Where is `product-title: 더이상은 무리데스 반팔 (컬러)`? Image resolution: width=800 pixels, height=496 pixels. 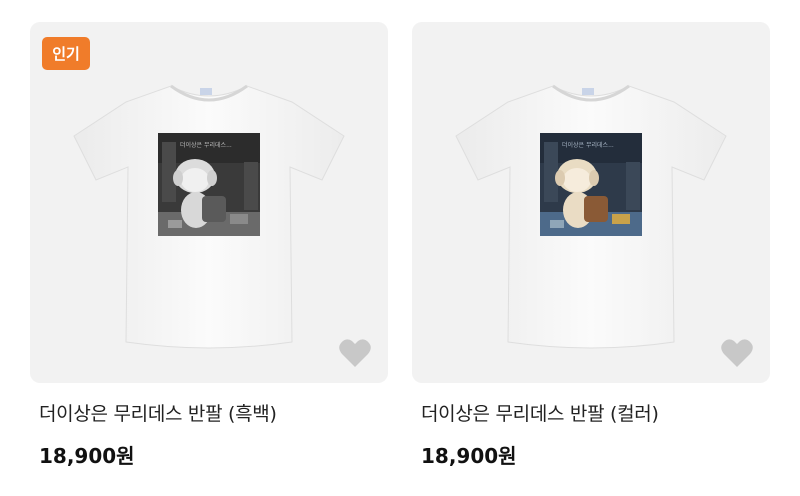 product-title: 더이상은 무리데스 반팔 (컬러) is located at coordinates (595, 412).